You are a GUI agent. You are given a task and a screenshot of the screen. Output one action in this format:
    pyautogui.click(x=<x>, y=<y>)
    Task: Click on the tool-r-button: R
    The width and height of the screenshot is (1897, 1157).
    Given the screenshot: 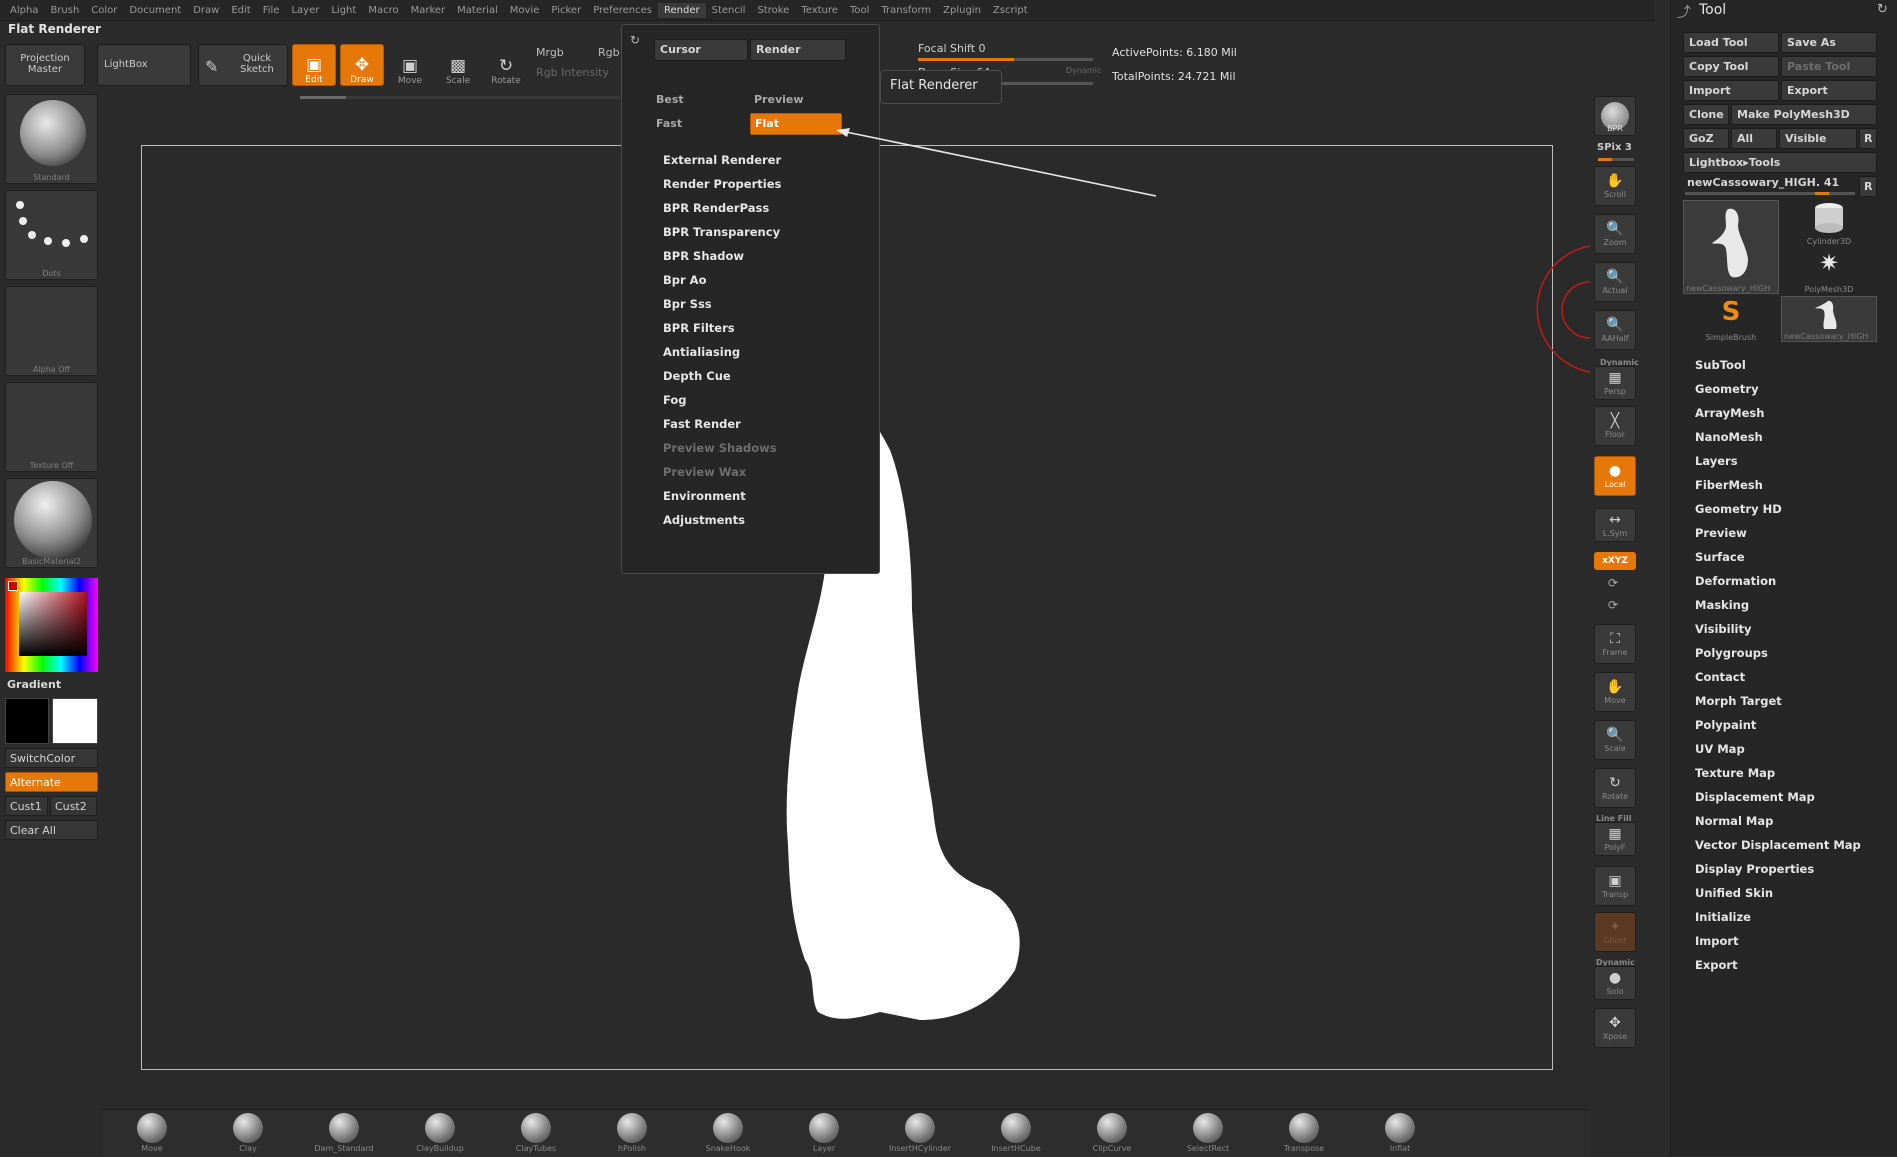 What is the action you would take?
    pyautogui.click(x=1868, y=186)
    